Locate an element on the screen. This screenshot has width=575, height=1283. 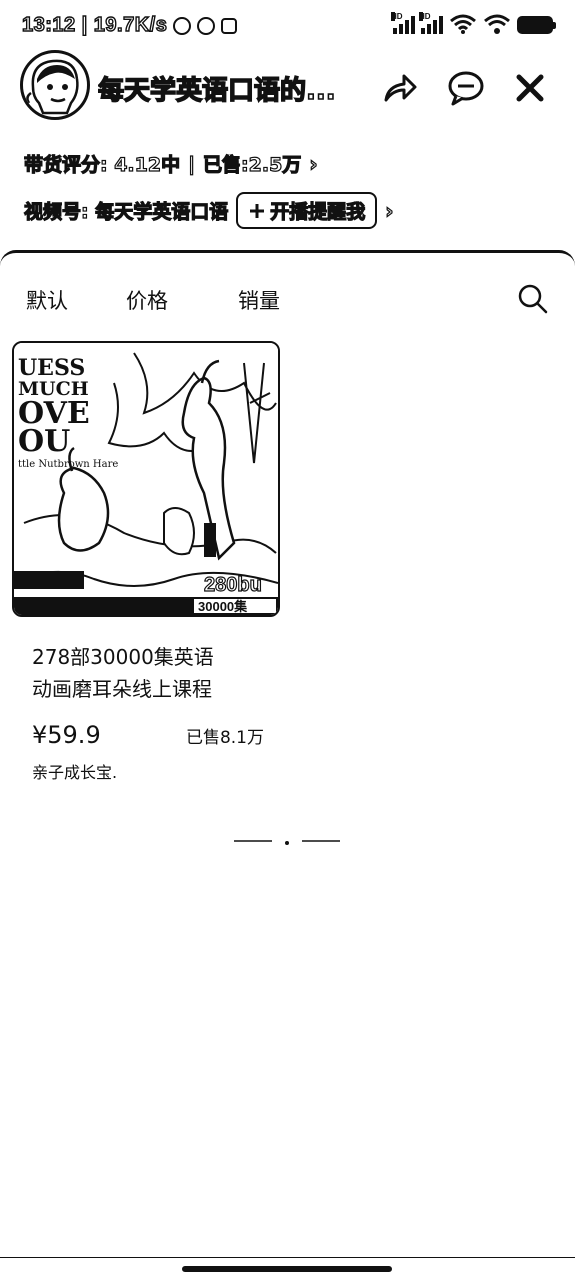
alarm-icon is located at coordinates (182, 25).